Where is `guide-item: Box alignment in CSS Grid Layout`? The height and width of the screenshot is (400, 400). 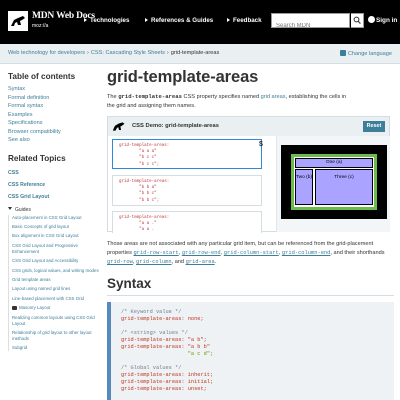 guide-item: Box alignment in CSS Grid Layout is located at coordinates (56, 236).